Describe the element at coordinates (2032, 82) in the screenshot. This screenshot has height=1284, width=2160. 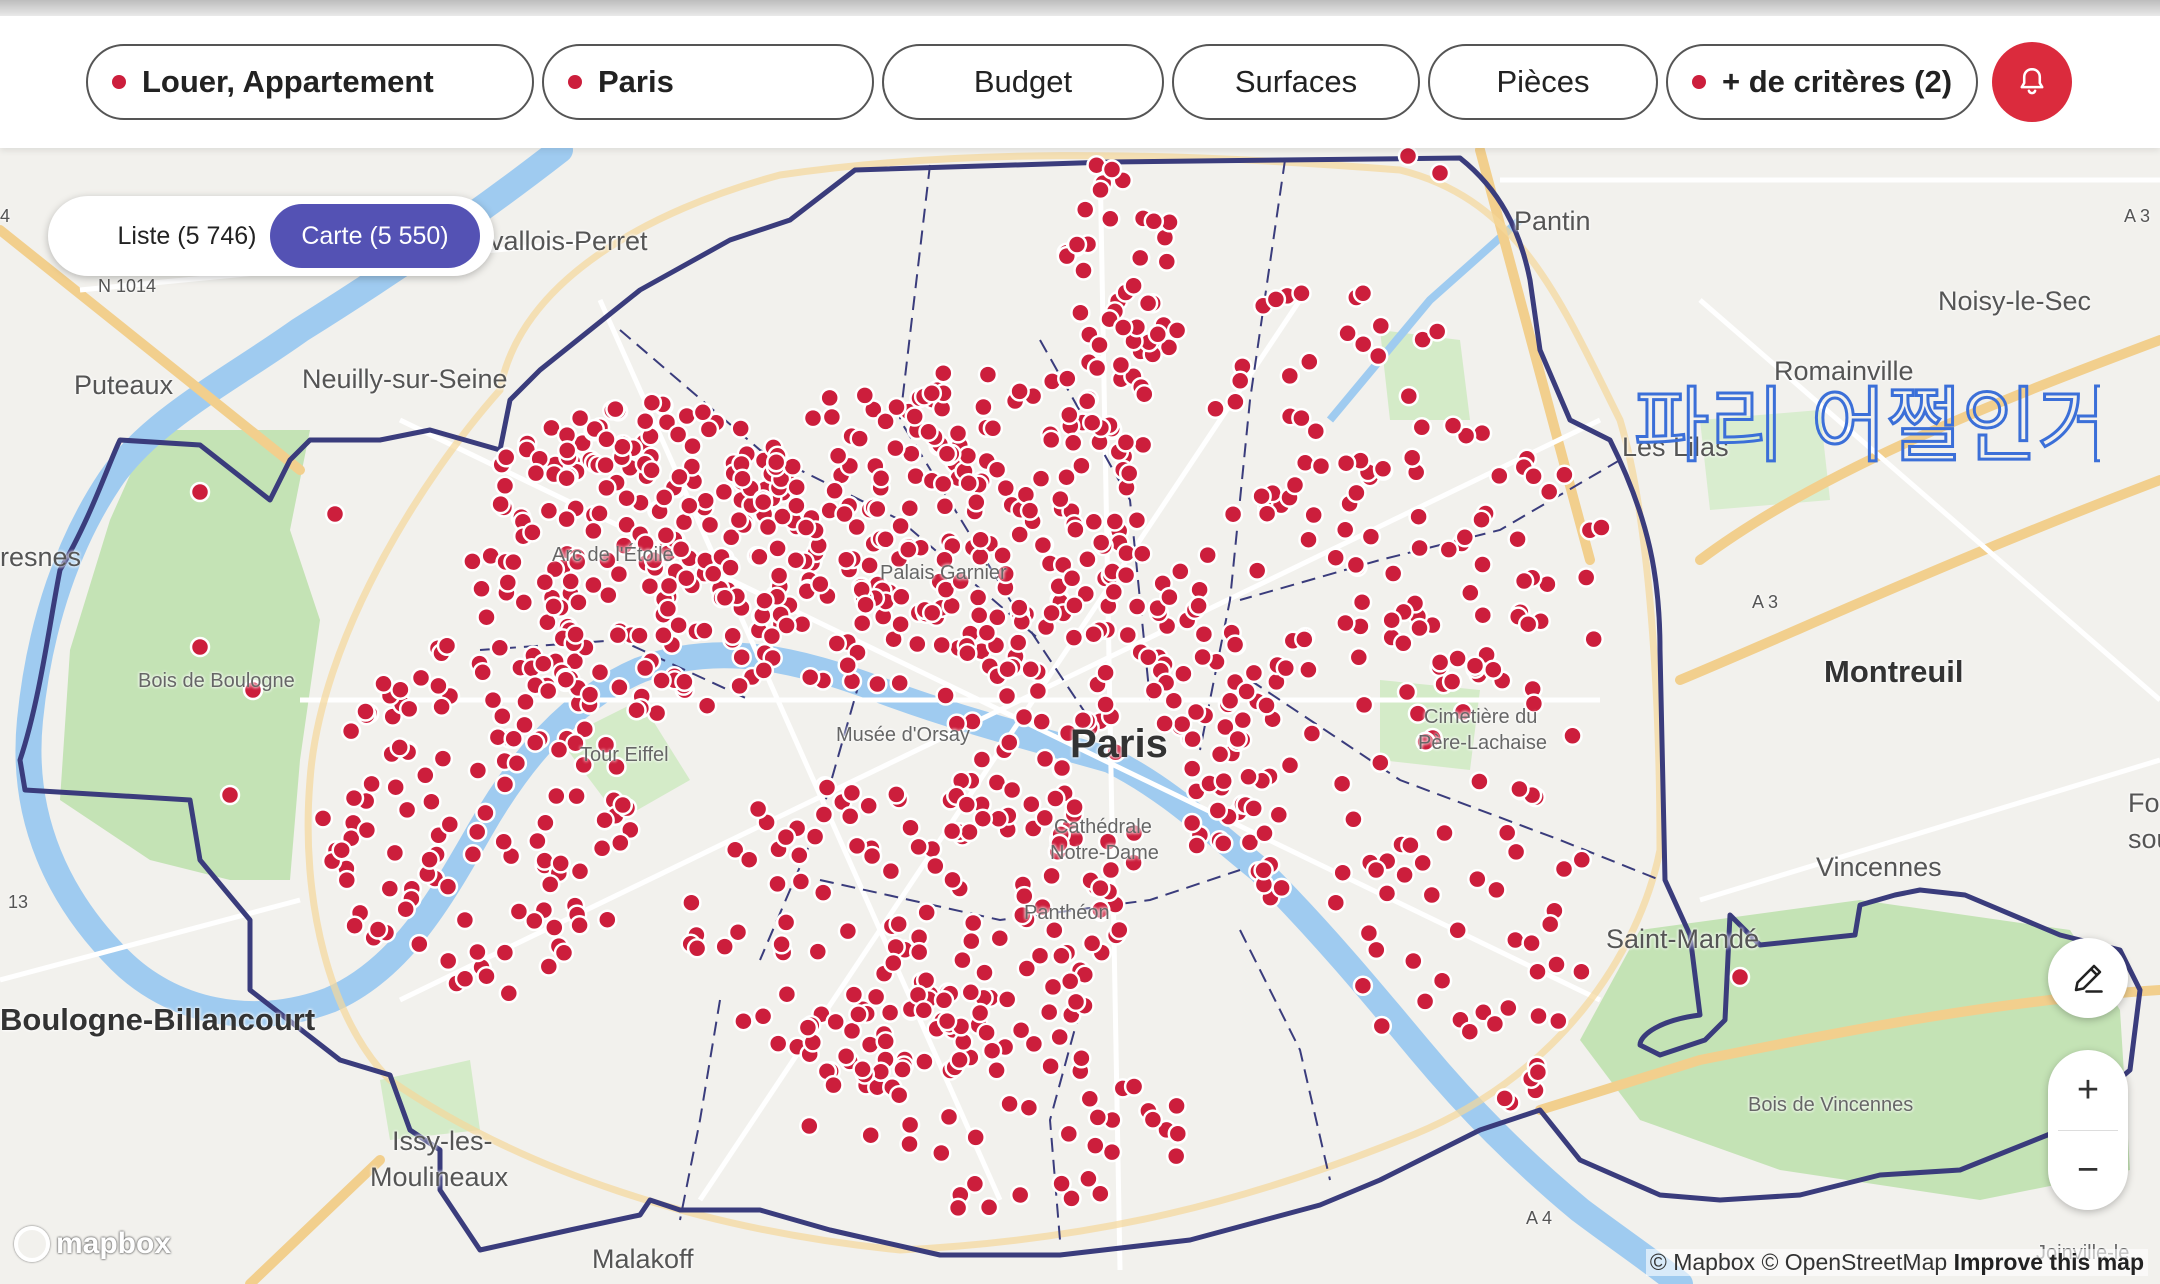
I see `alert-button` at that location.